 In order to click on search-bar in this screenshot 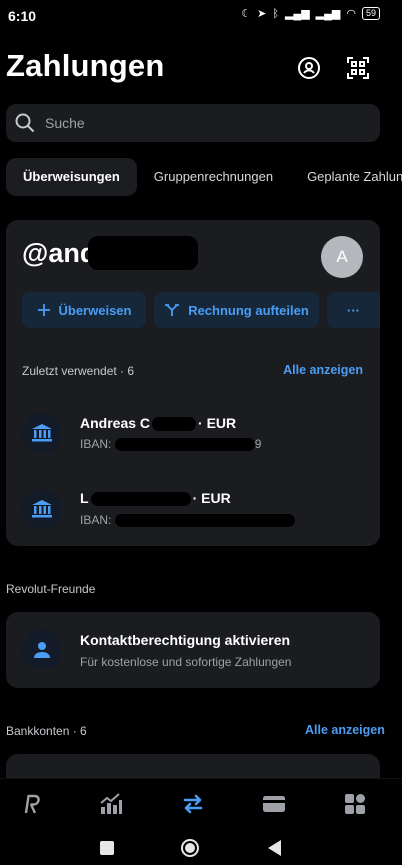, I will do `click(193, 123)`.